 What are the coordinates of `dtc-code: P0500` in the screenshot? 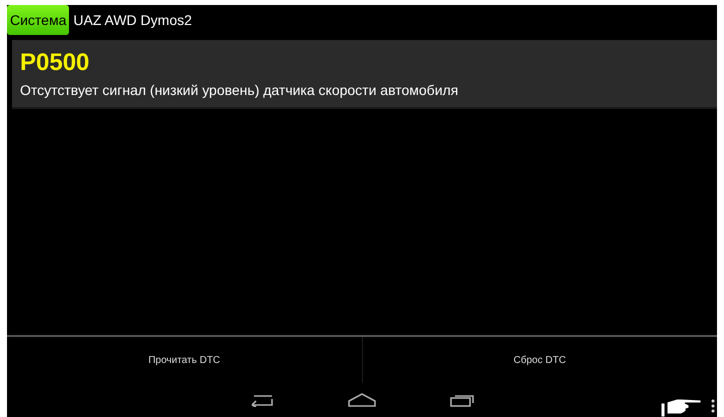 It's located at (55, 63).